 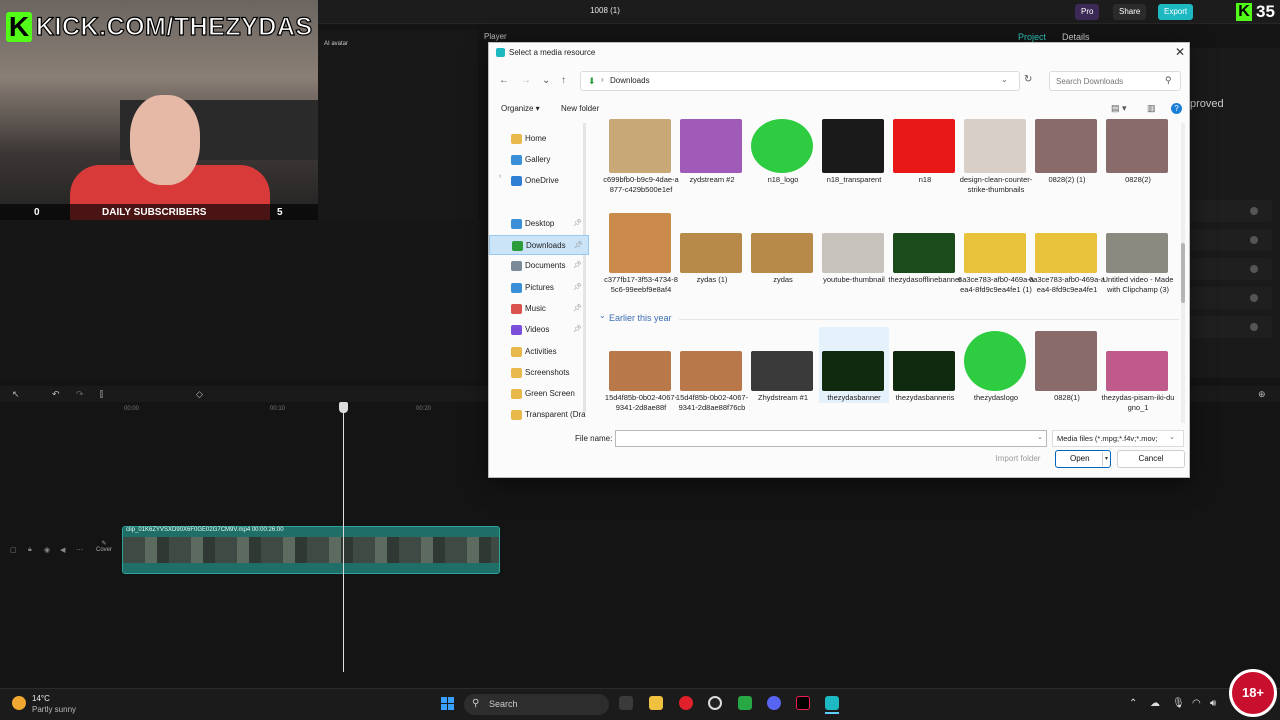 I want to click on sidebar-item-desktop: Desktop 📌︎, so click(x=539, y=224).